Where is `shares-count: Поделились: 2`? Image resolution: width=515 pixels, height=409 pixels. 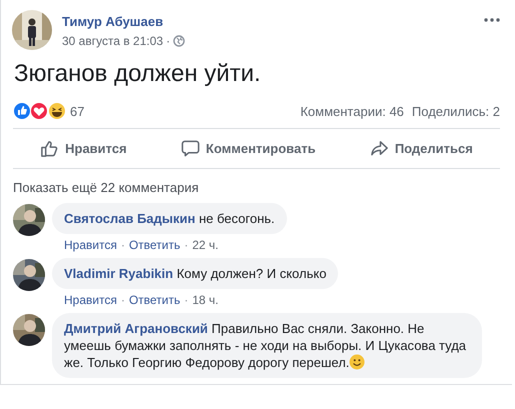 shares-count: Поделились: 2 is located at coordinates (456, 111).